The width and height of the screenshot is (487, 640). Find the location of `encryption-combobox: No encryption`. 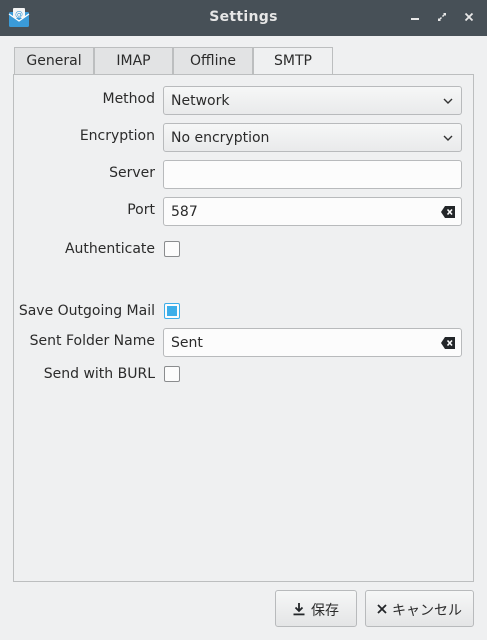

encryption-combobox: No encryption is located at coordinates (312, 137).